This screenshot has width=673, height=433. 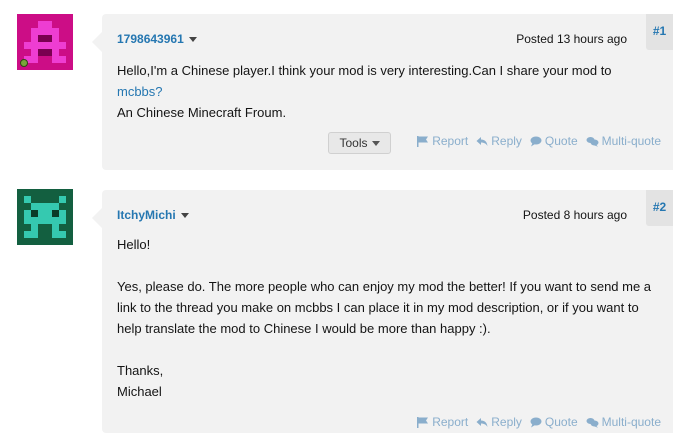 What do you see at coordinates (24, 63) in the screenshot?
I see `online-indicator` at bounding box center [24, 63].